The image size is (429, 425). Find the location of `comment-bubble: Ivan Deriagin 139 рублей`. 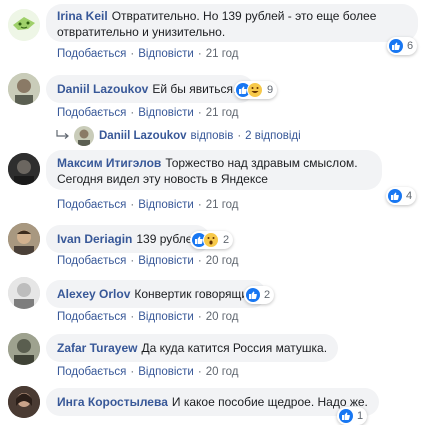

comment-bubble: Ivan Deriagin 139 рублей is located at coordinates (128, 239).